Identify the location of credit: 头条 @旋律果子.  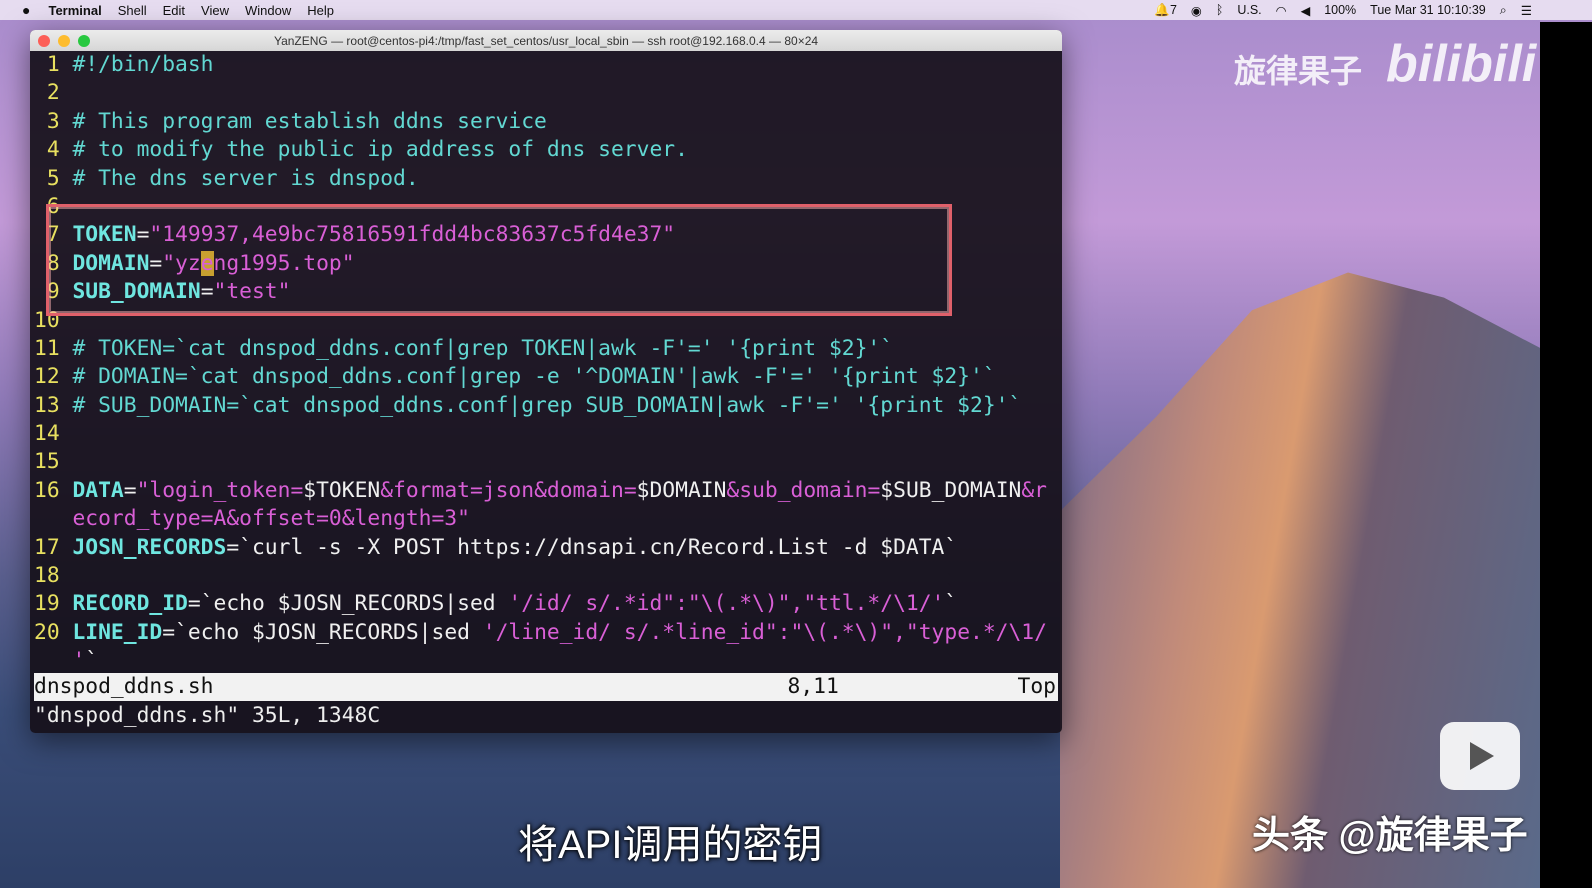
(1390, 836).